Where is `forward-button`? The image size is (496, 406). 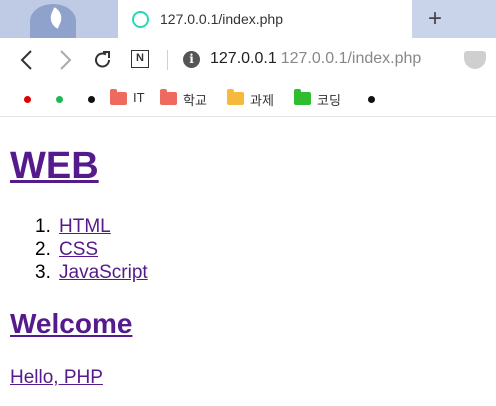 forward-button is located at coordinates (65, 60).